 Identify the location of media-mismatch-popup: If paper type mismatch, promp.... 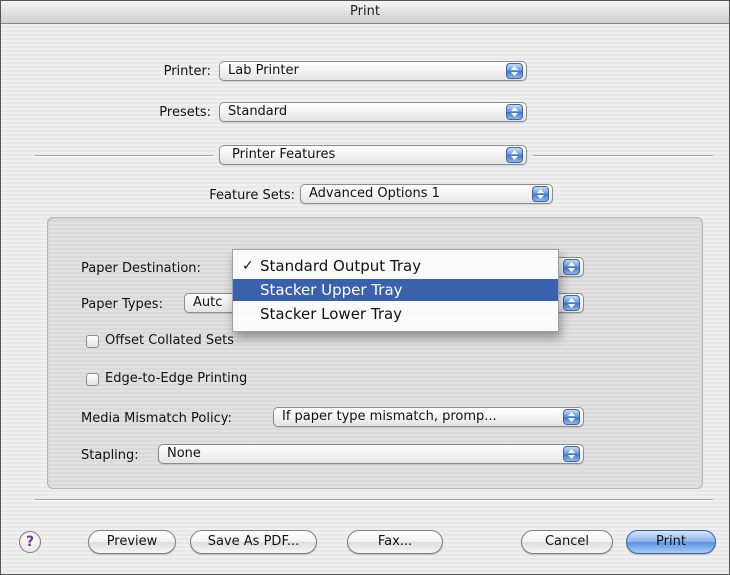
(428, 417).